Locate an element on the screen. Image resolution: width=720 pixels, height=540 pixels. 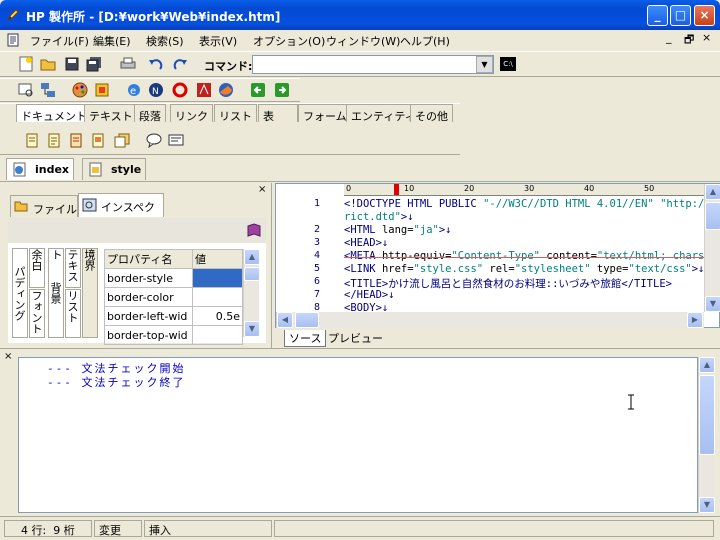
code-token: "Content-Type" is located at coordinates (495, 256).